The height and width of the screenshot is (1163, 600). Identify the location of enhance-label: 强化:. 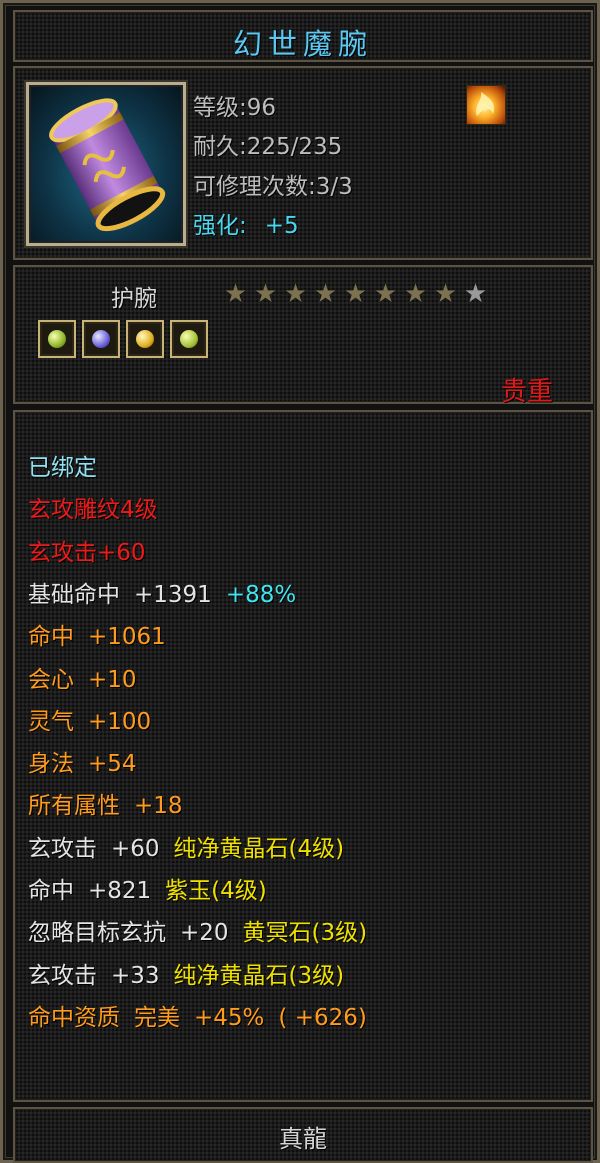
(220, 226).